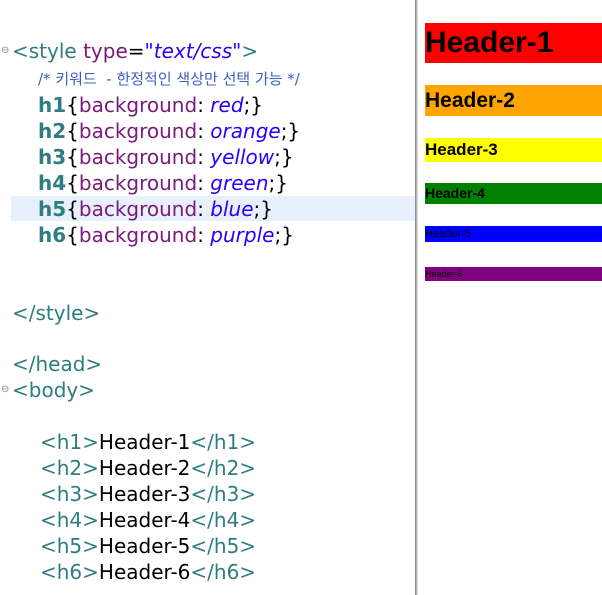 Image resolution: width=602 pixels, height=595 pixels. I want to click on css-value: green, so click(239, 183).